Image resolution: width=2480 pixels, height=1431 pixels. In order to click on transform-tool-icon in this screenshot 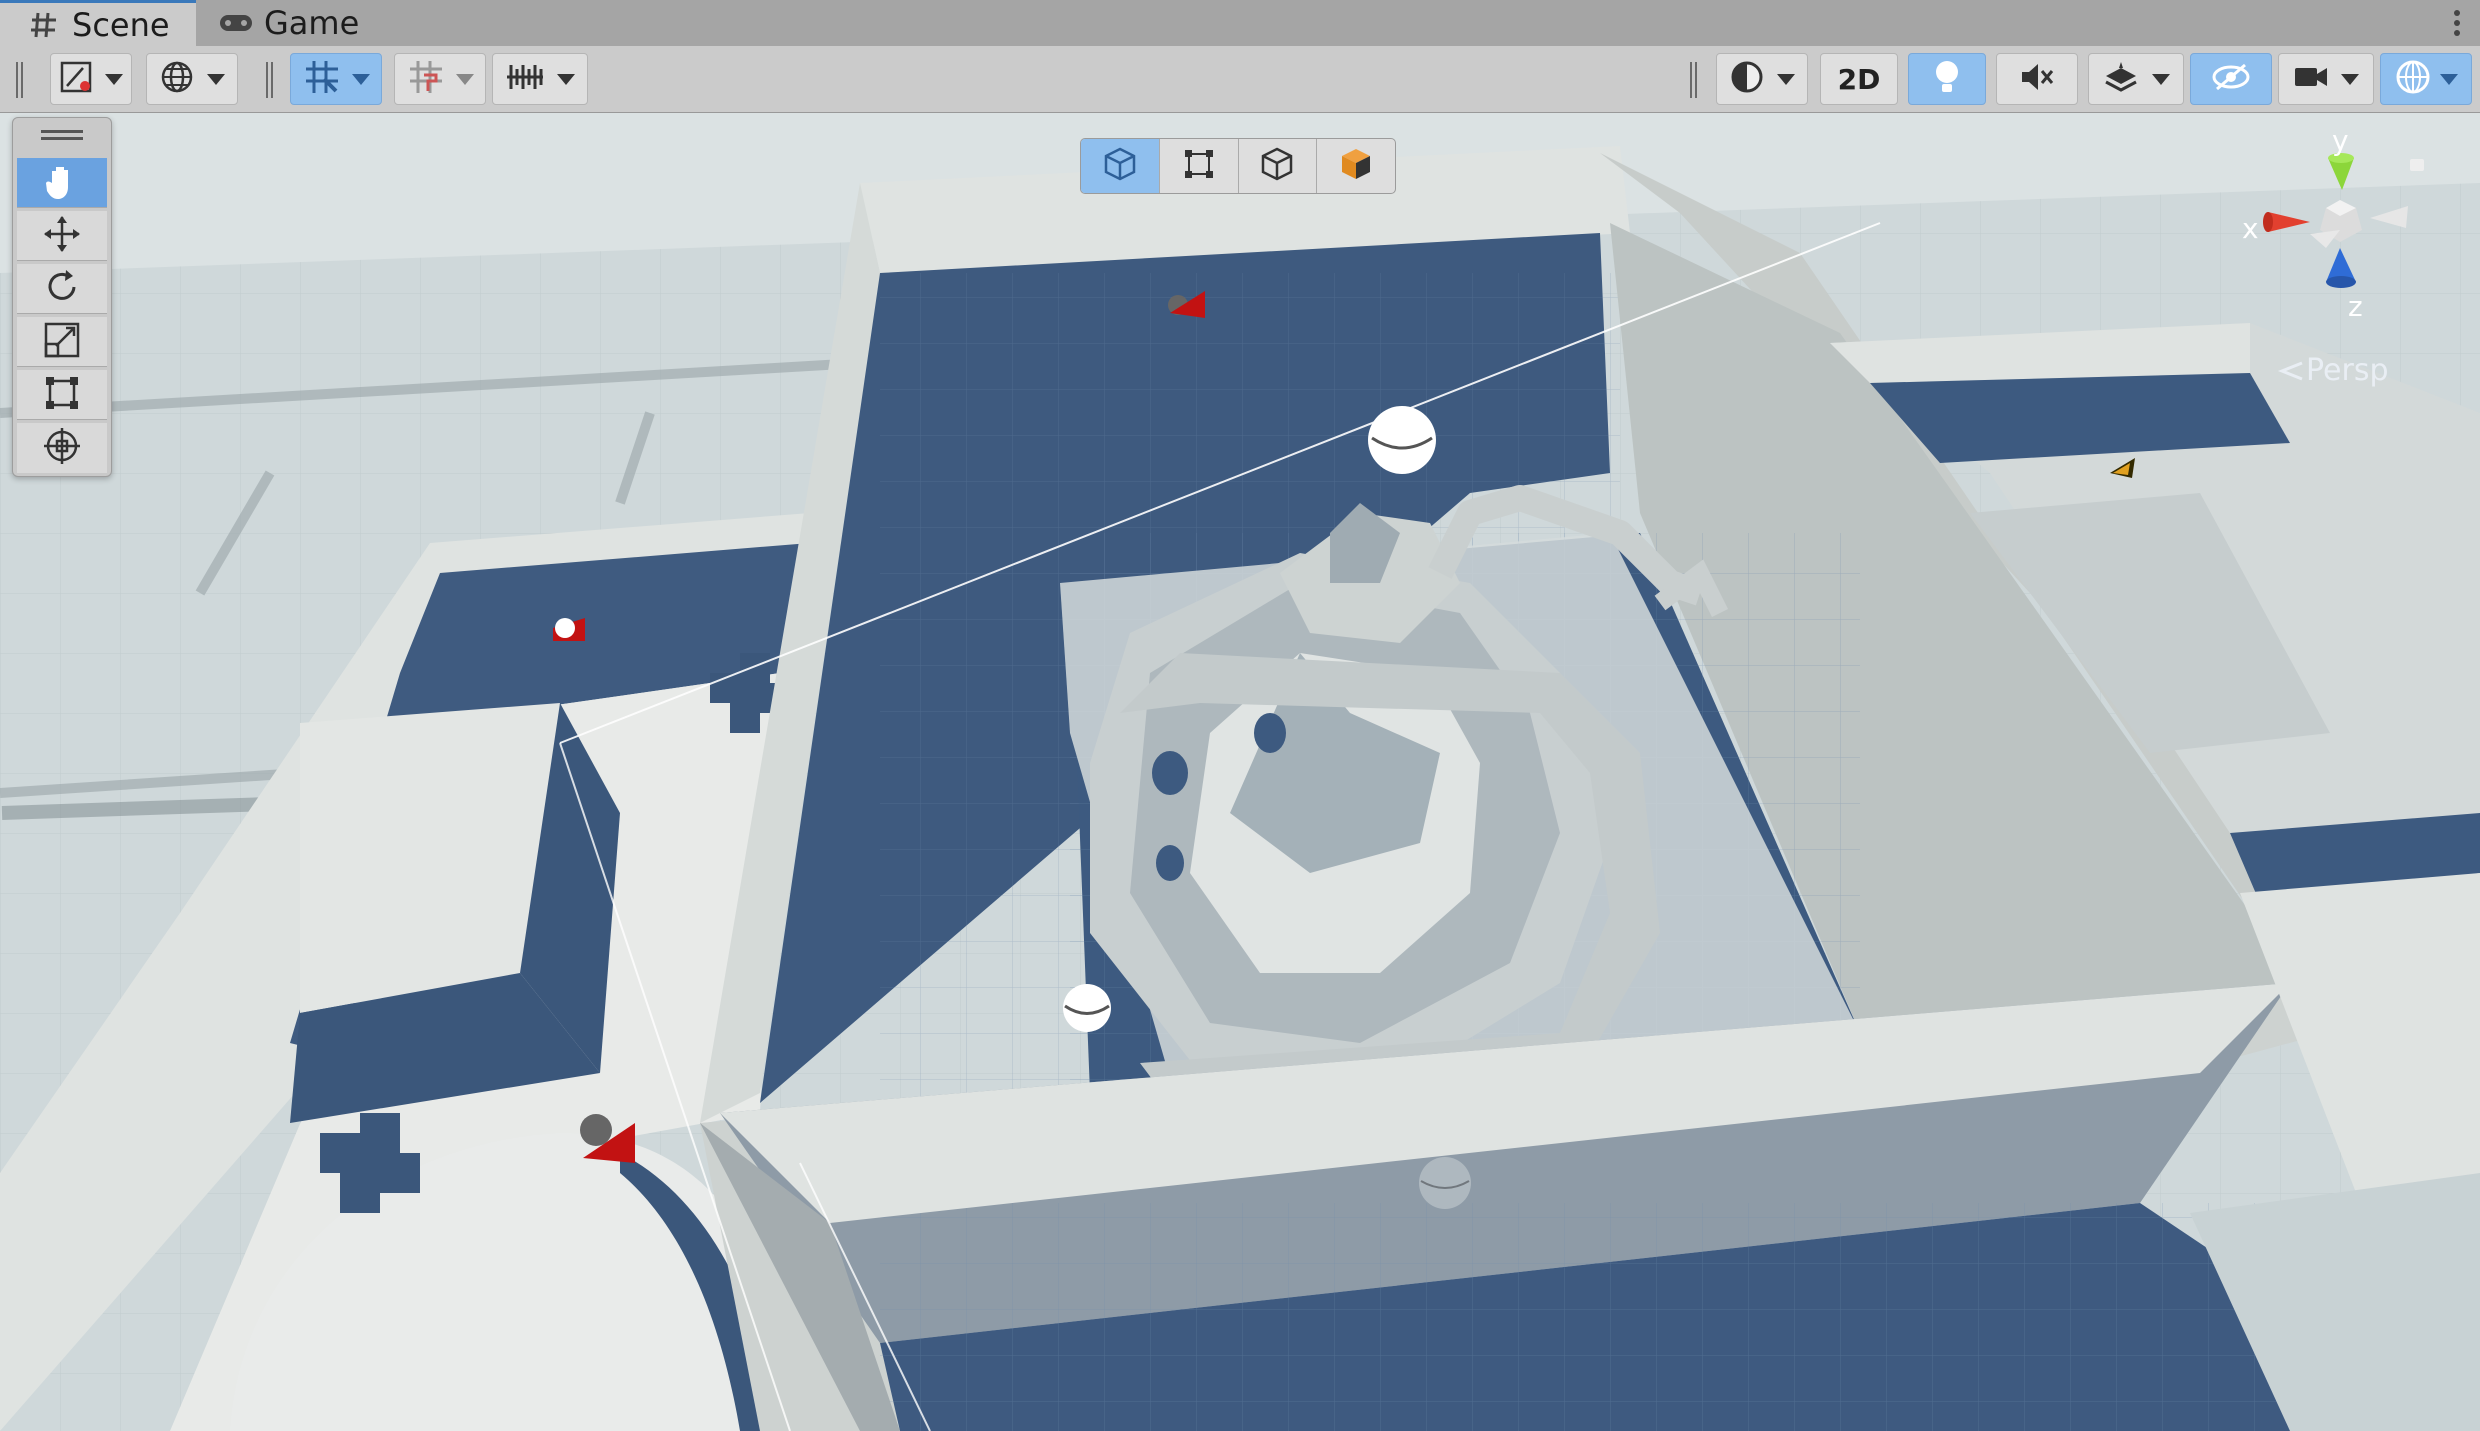, I will do `click(62, 448)`.